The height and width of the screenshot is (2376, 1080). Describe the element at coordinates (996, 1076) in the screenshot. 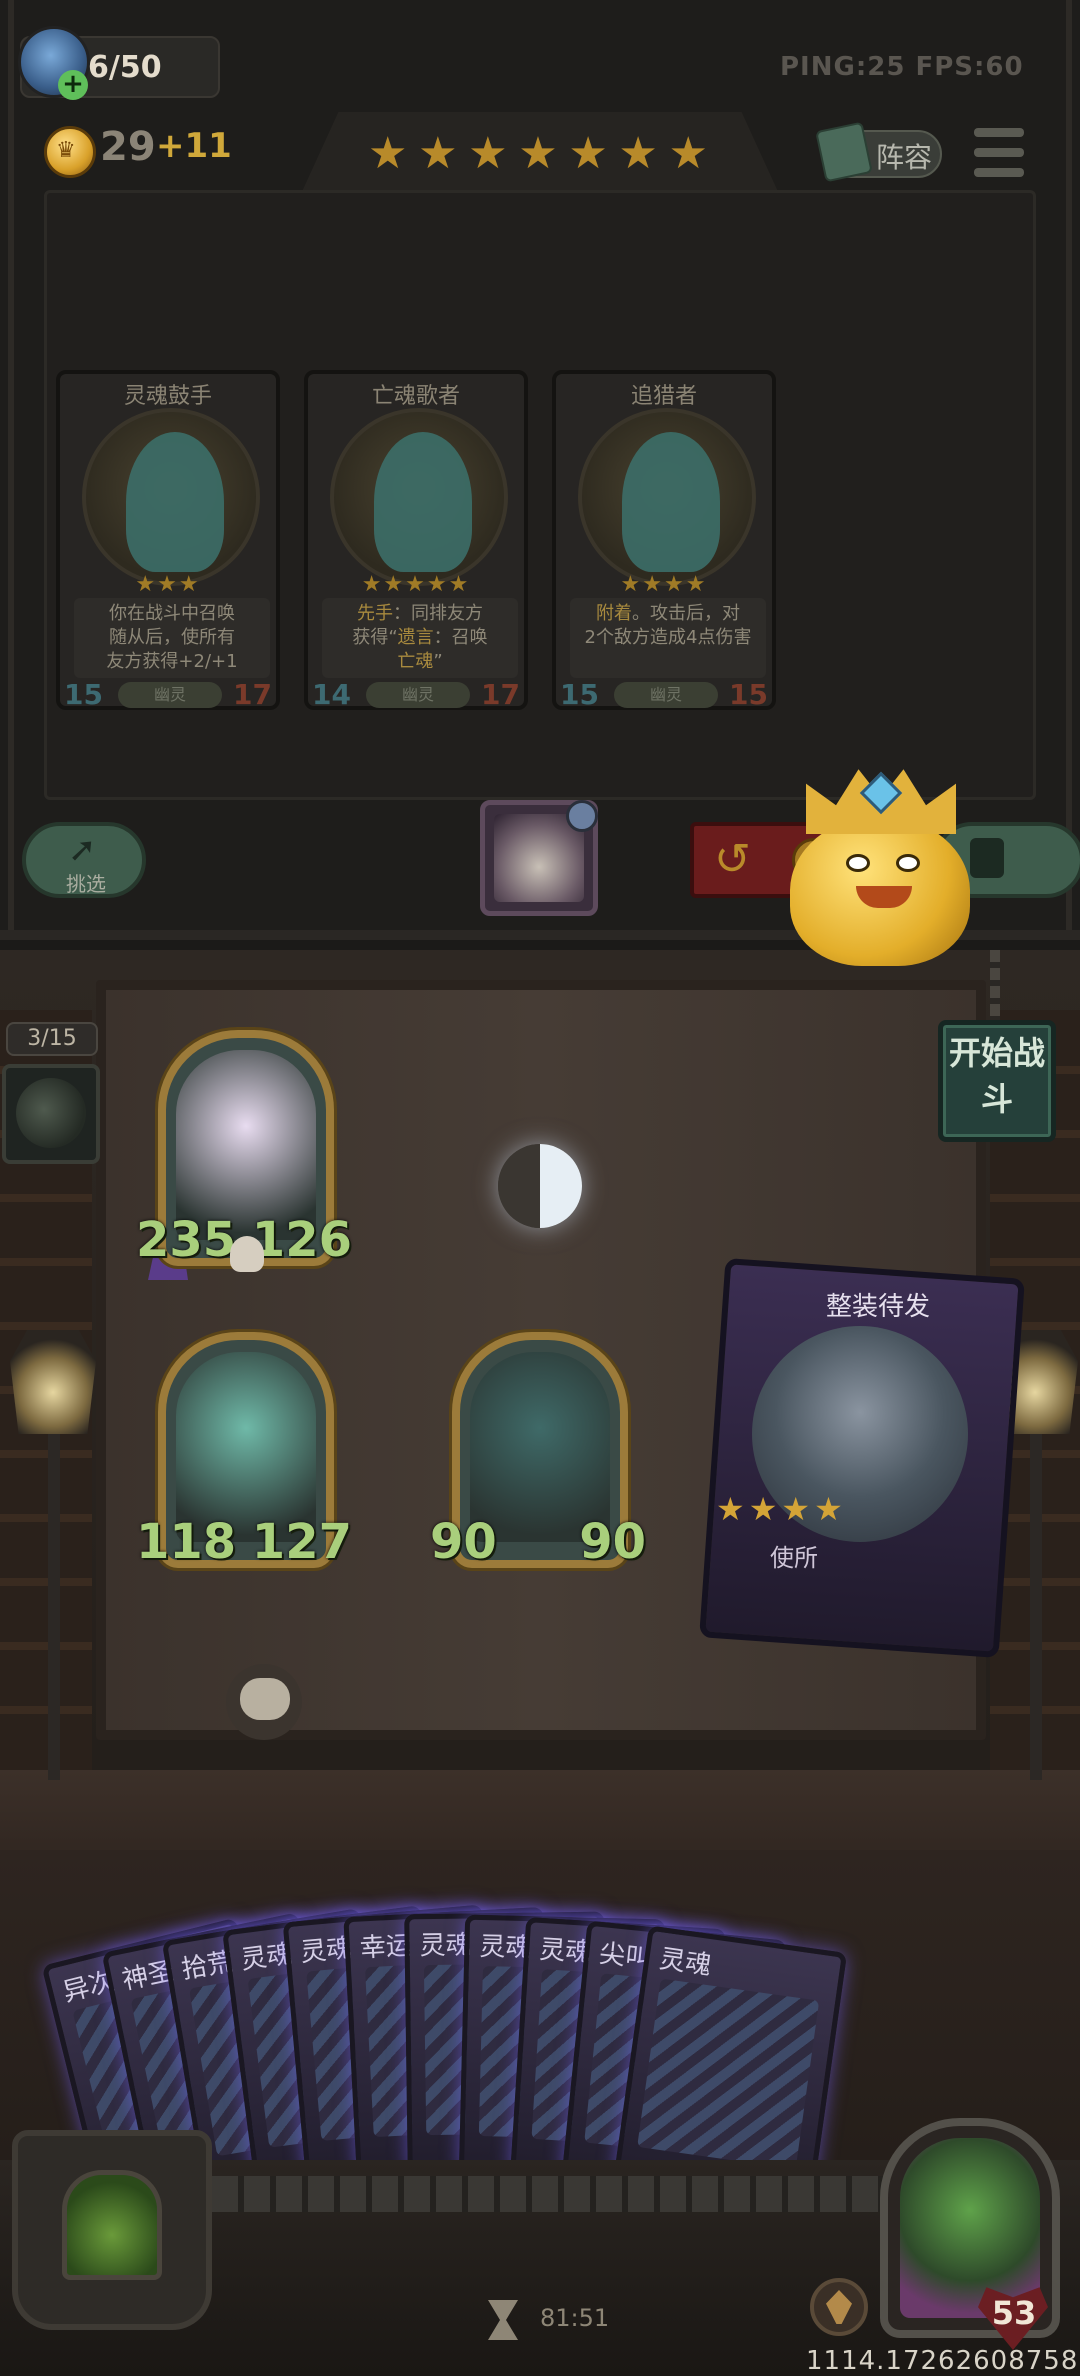

I see `start-battle-label: 开始战斗` at that location.